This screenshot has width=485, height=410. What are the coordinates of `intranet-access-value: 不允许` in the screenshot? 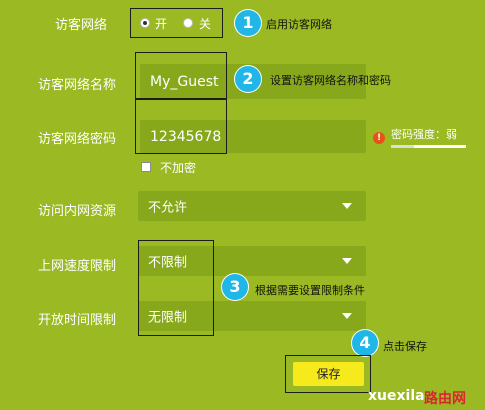 It's located at (168, 208).